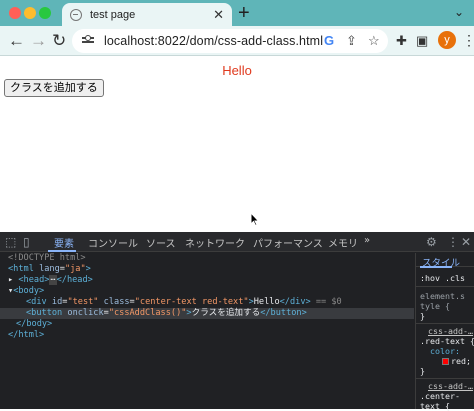 The height and width of the screenshot is (411, 474). What do you see at coordinates (445, 261) in the screenshot?
I see `styles-tabbar: スタイル` at bounding box center [445, 261].